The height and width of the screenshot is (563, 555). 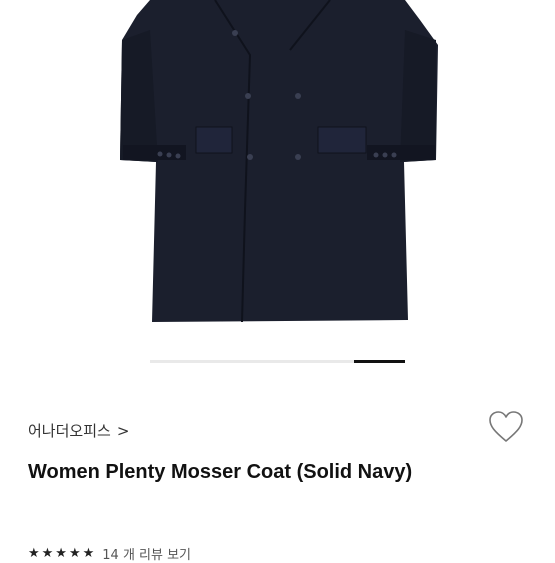 I want to click on rating-stars: ★★★★★, so click(x=62, y=553).